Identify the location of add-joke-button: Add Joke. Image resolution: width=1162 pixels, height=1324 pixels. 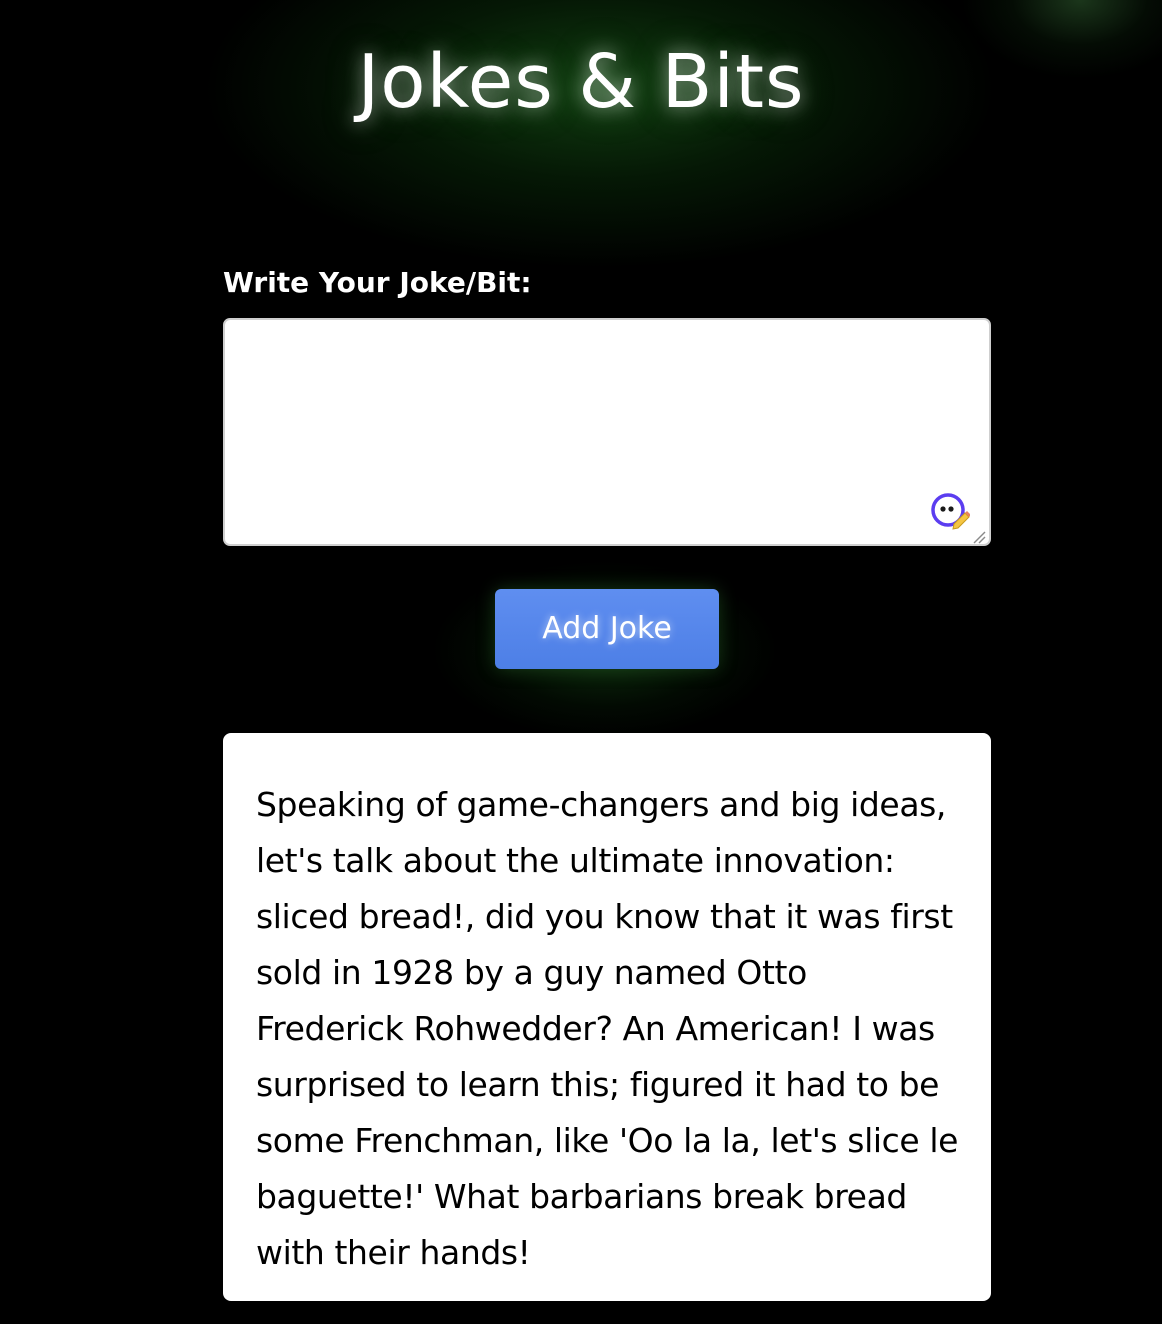
(607, 629).